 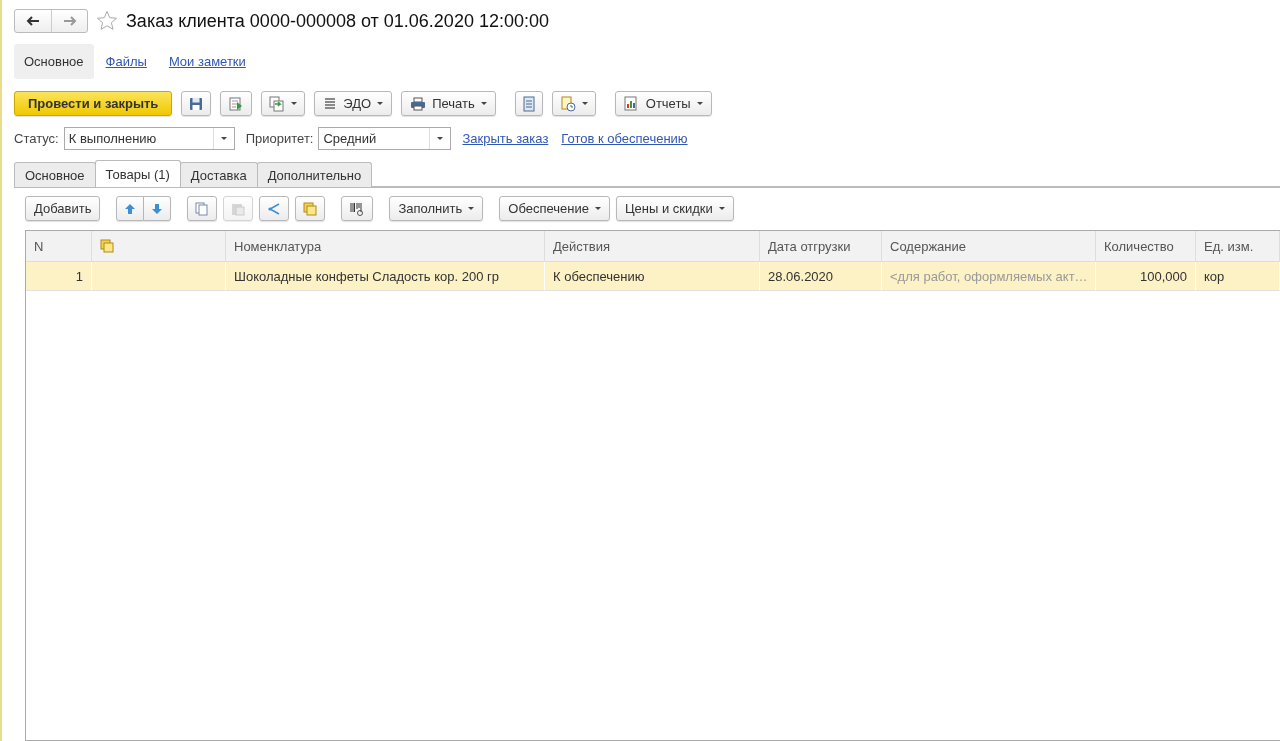 I want to click on post-button, so click(x=236, y=103).